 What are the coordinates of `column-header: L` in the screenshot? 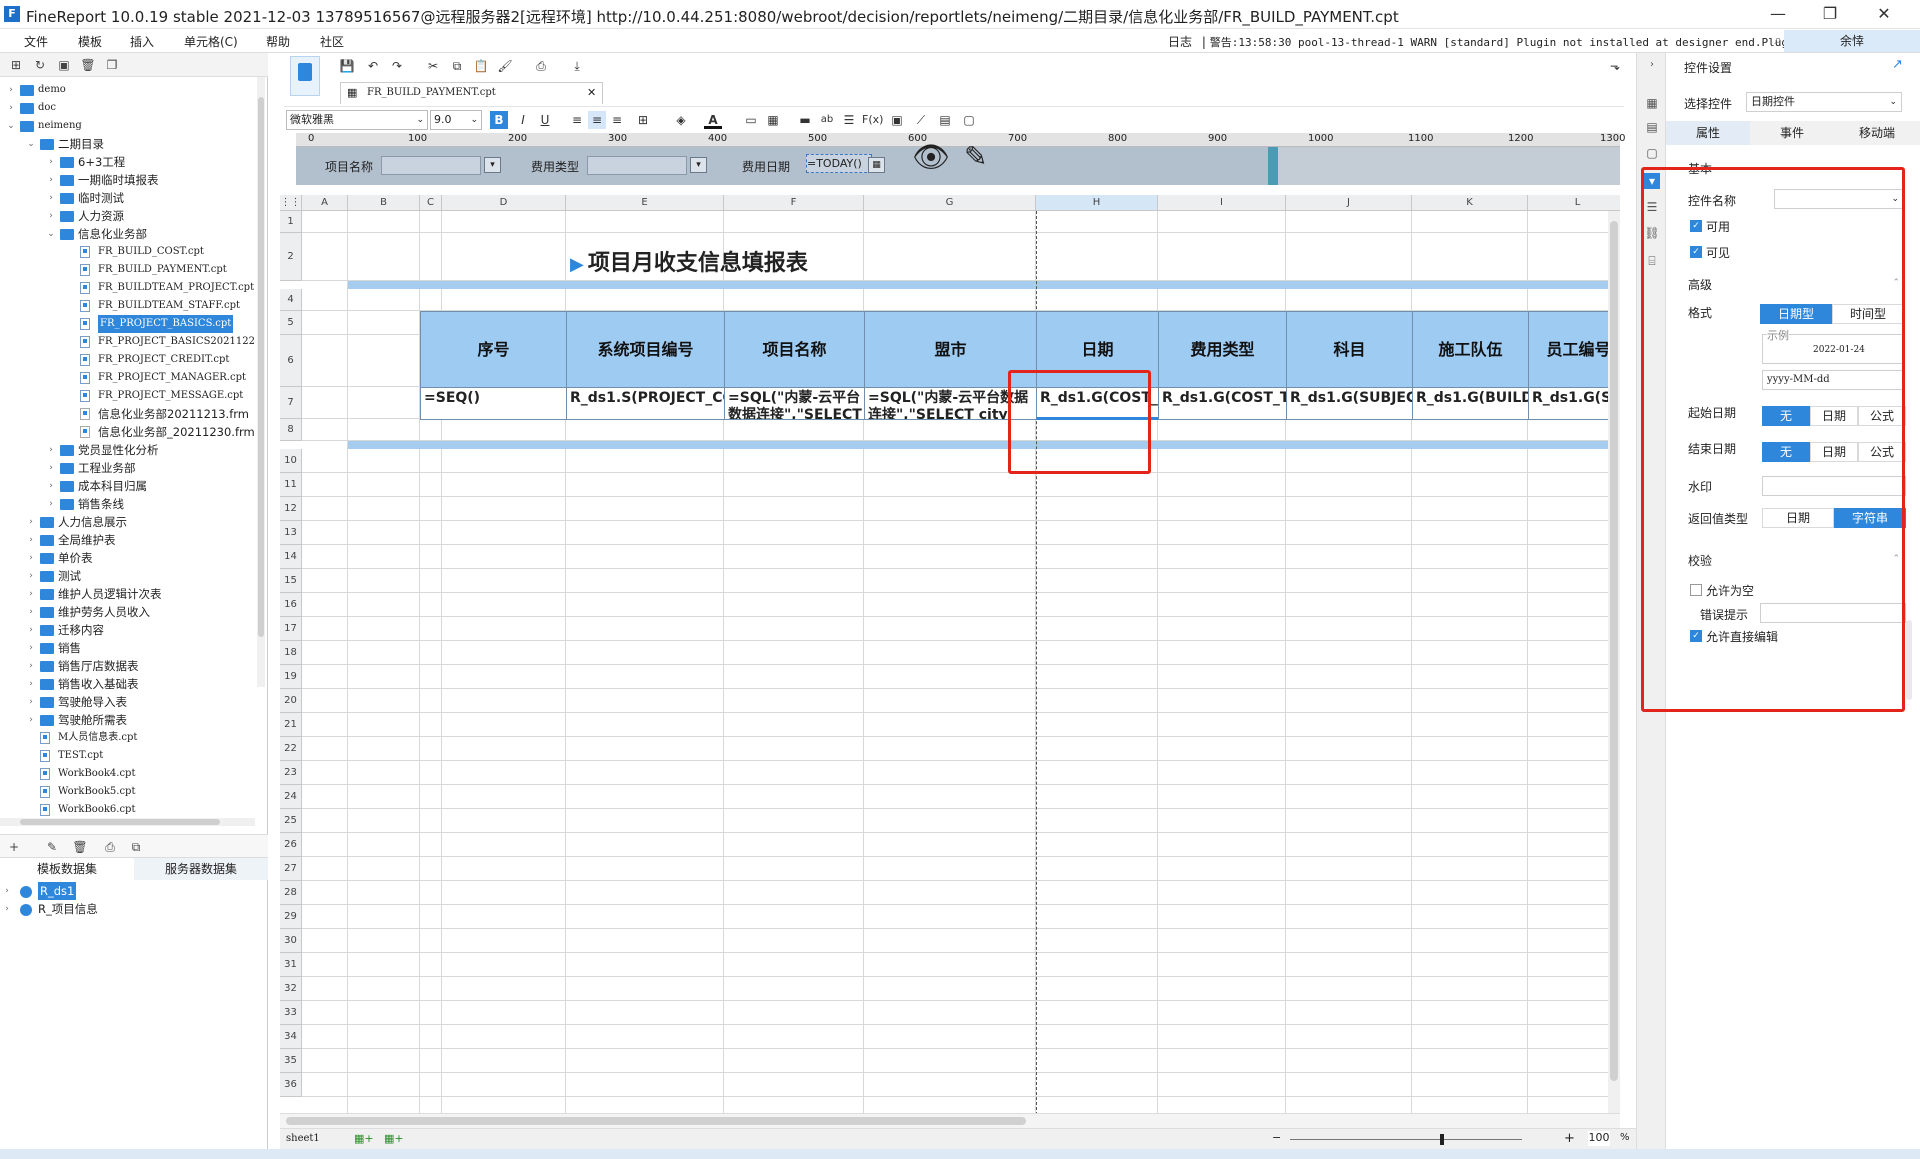 It's located at (1574, 203).